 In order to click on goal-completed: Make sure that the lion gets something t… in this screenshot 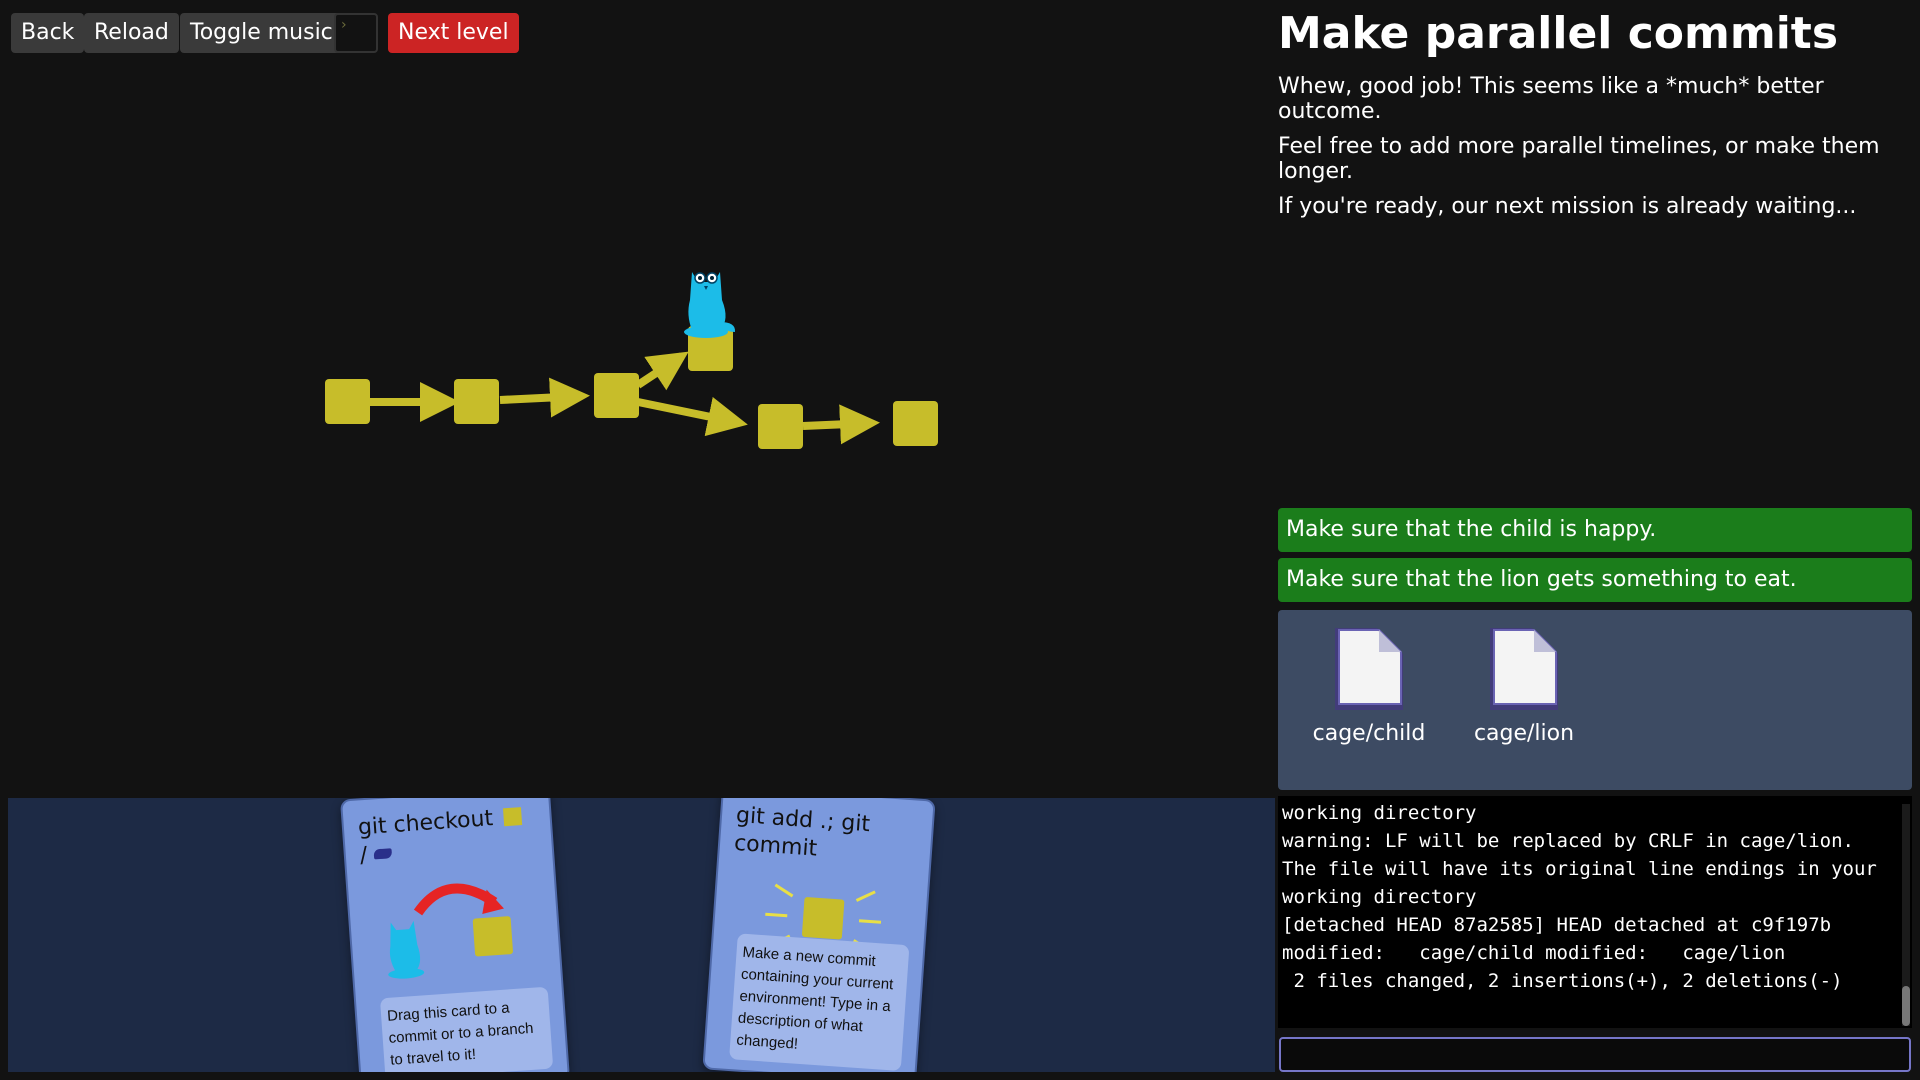, I will do `click(1595, 580)`.